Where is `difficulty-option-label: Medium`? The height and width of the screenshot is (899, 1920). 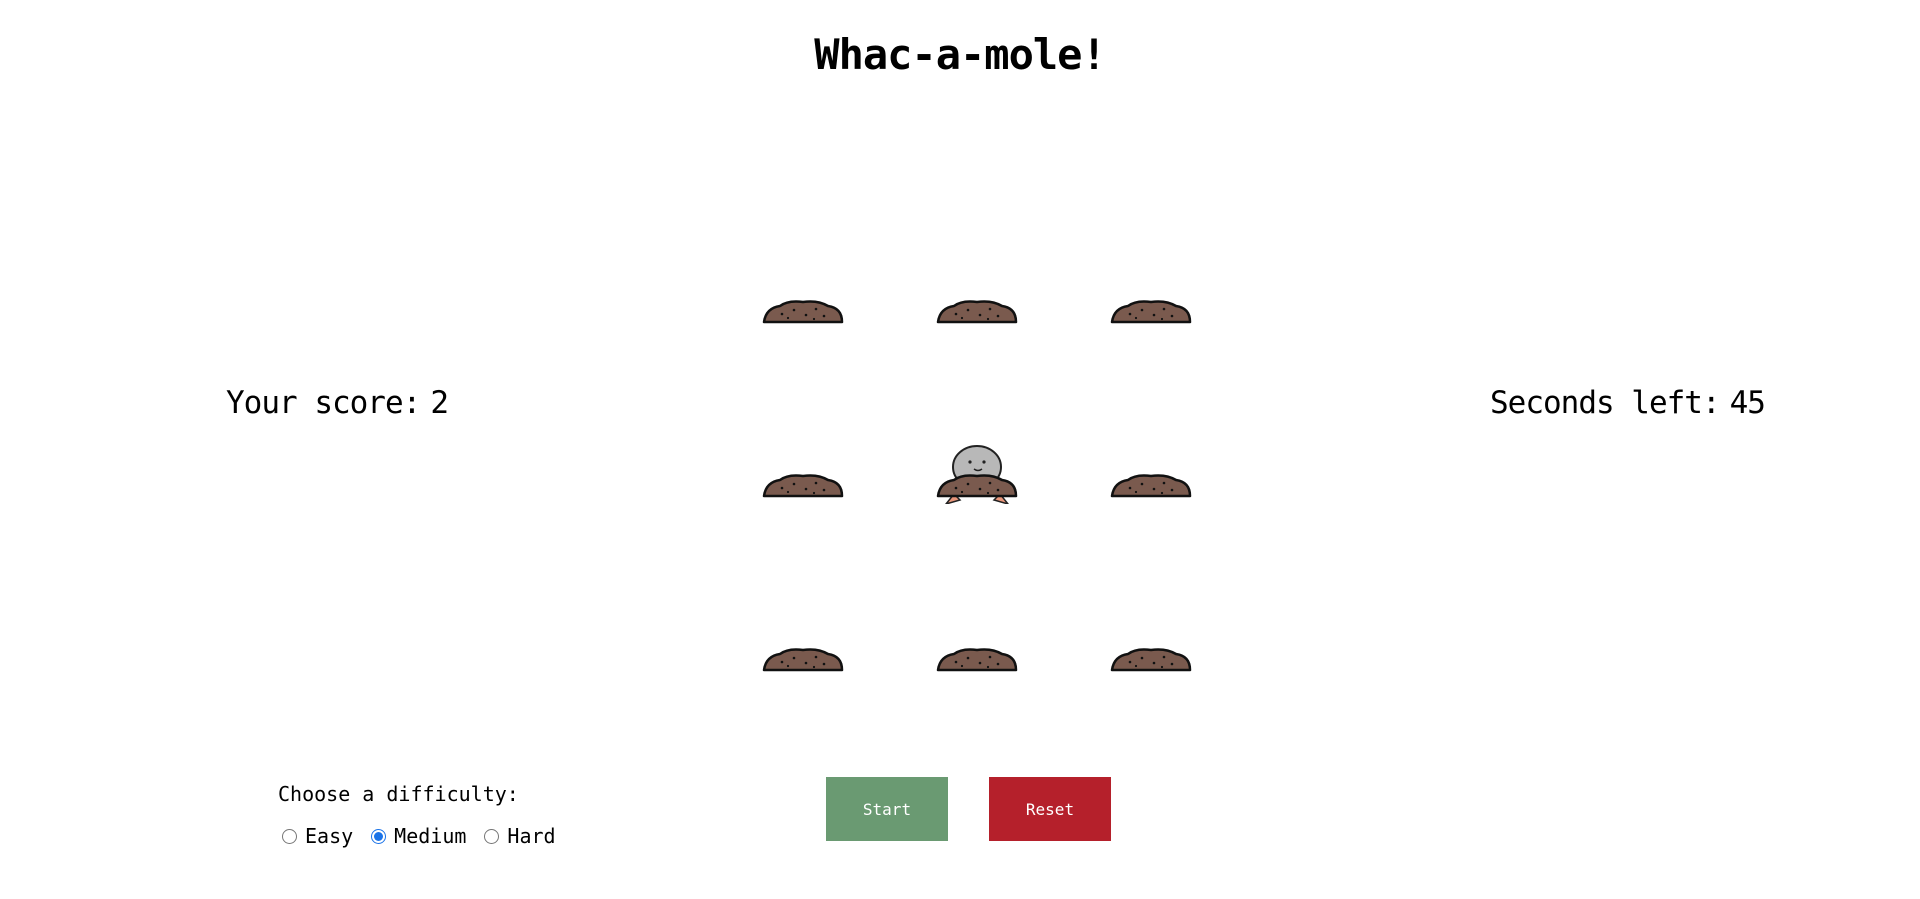 difficulty-option-label: Medium is located at coordinates (430, 836).